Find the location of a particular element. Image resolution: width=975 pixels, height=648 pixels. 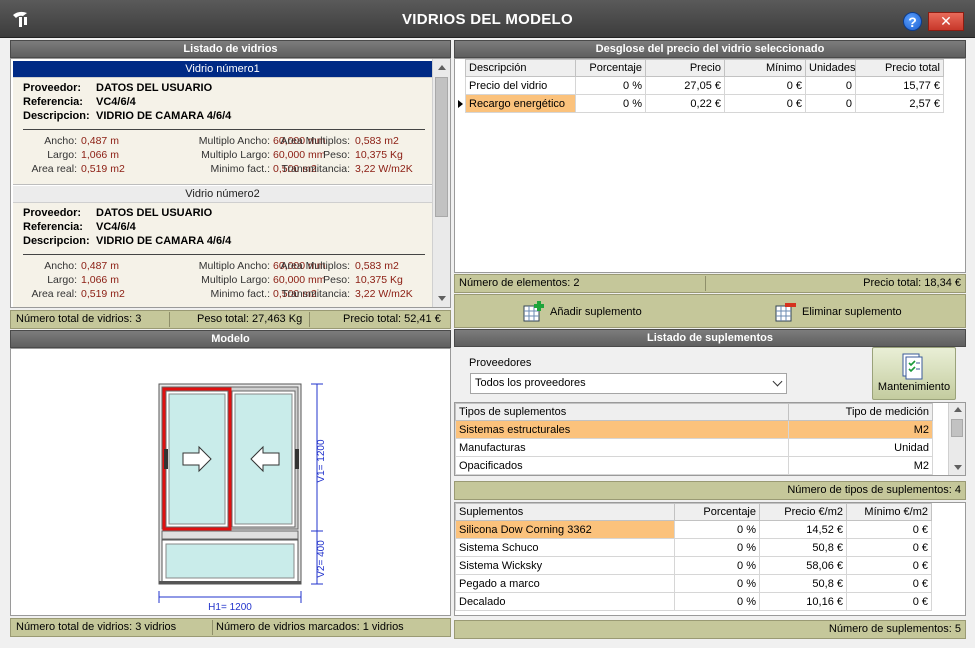

table-row: Sistemas estructurales M2 is located at coordinates (694, 429).